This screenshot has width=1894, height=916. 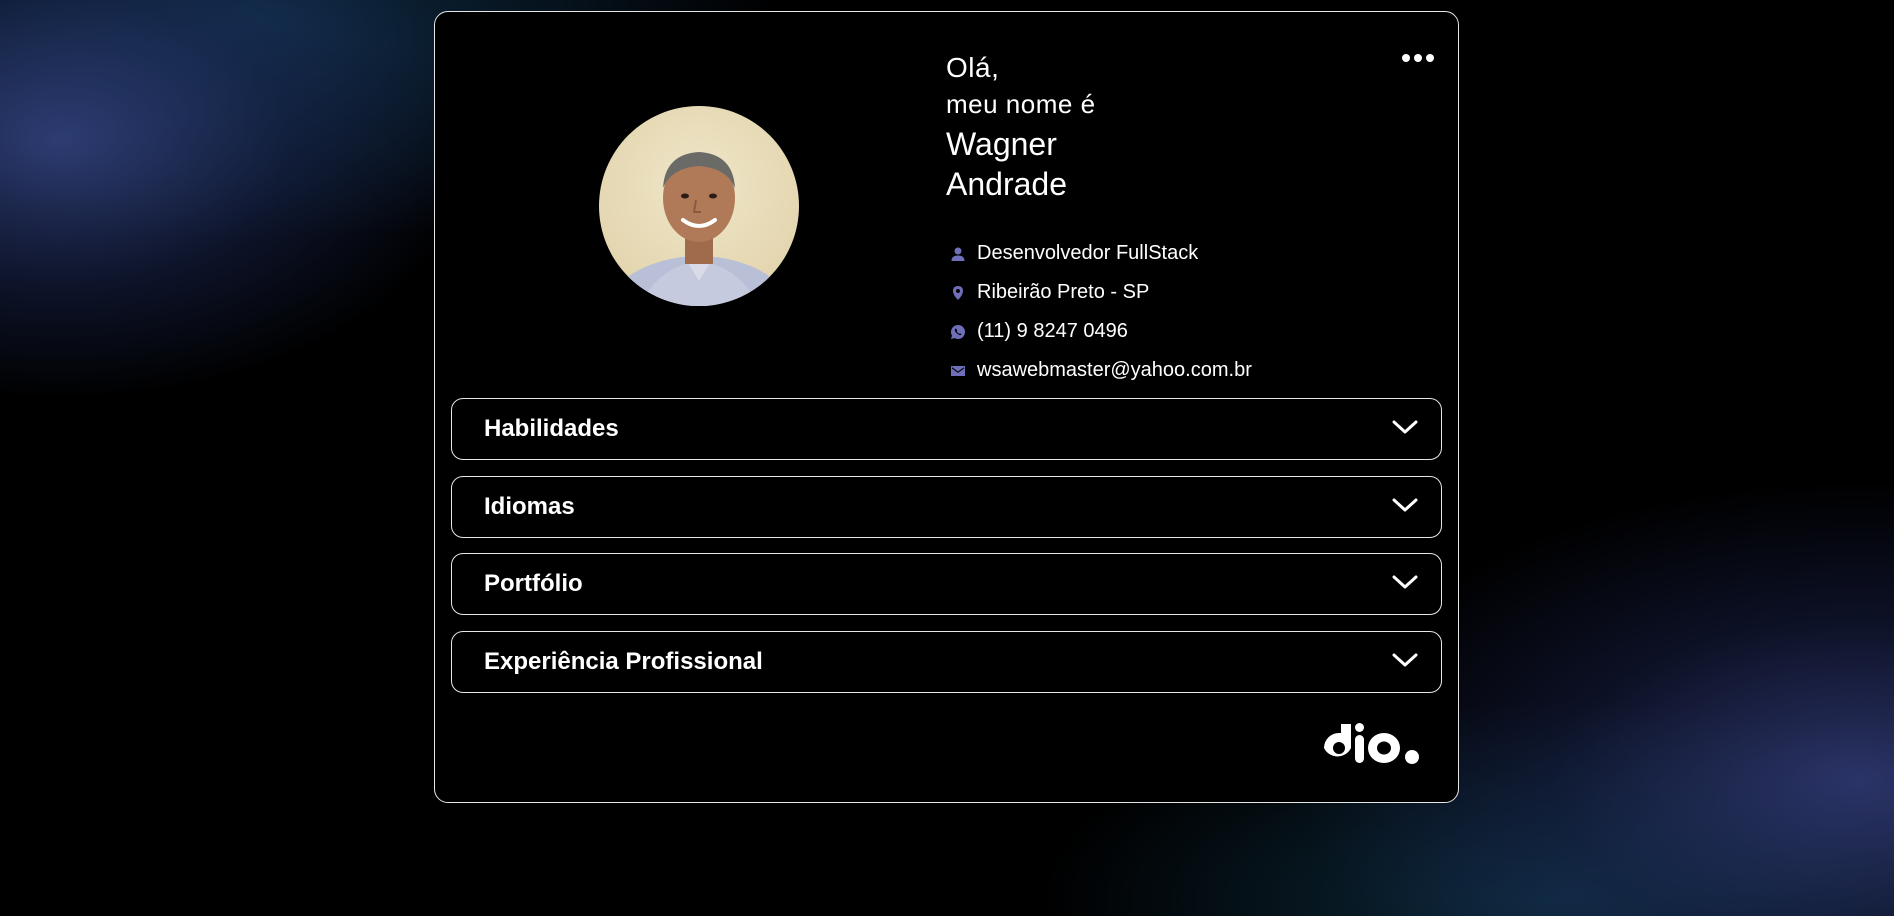 What do you see at coordinates (623, 661) in the screenshot?
I see `accordion-title: Experiência Profissional` at bounding box center [623, 661].